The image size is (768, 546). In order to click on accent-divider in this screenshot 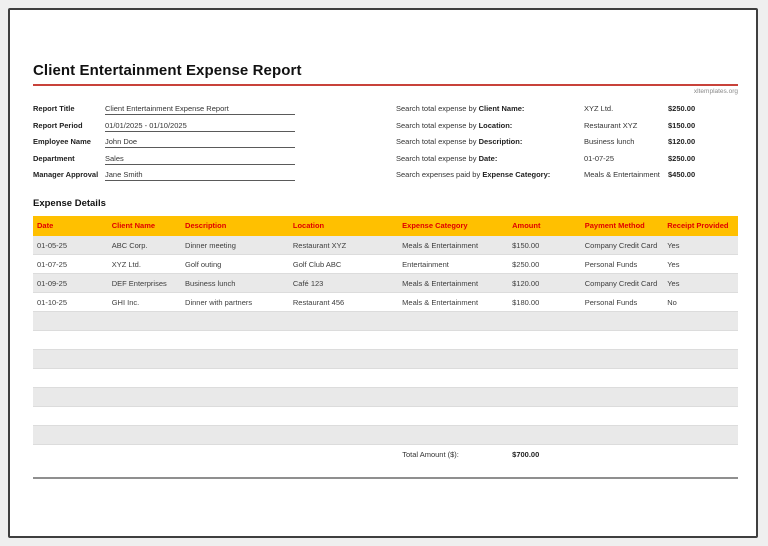, I will do `click(385, 85)`.